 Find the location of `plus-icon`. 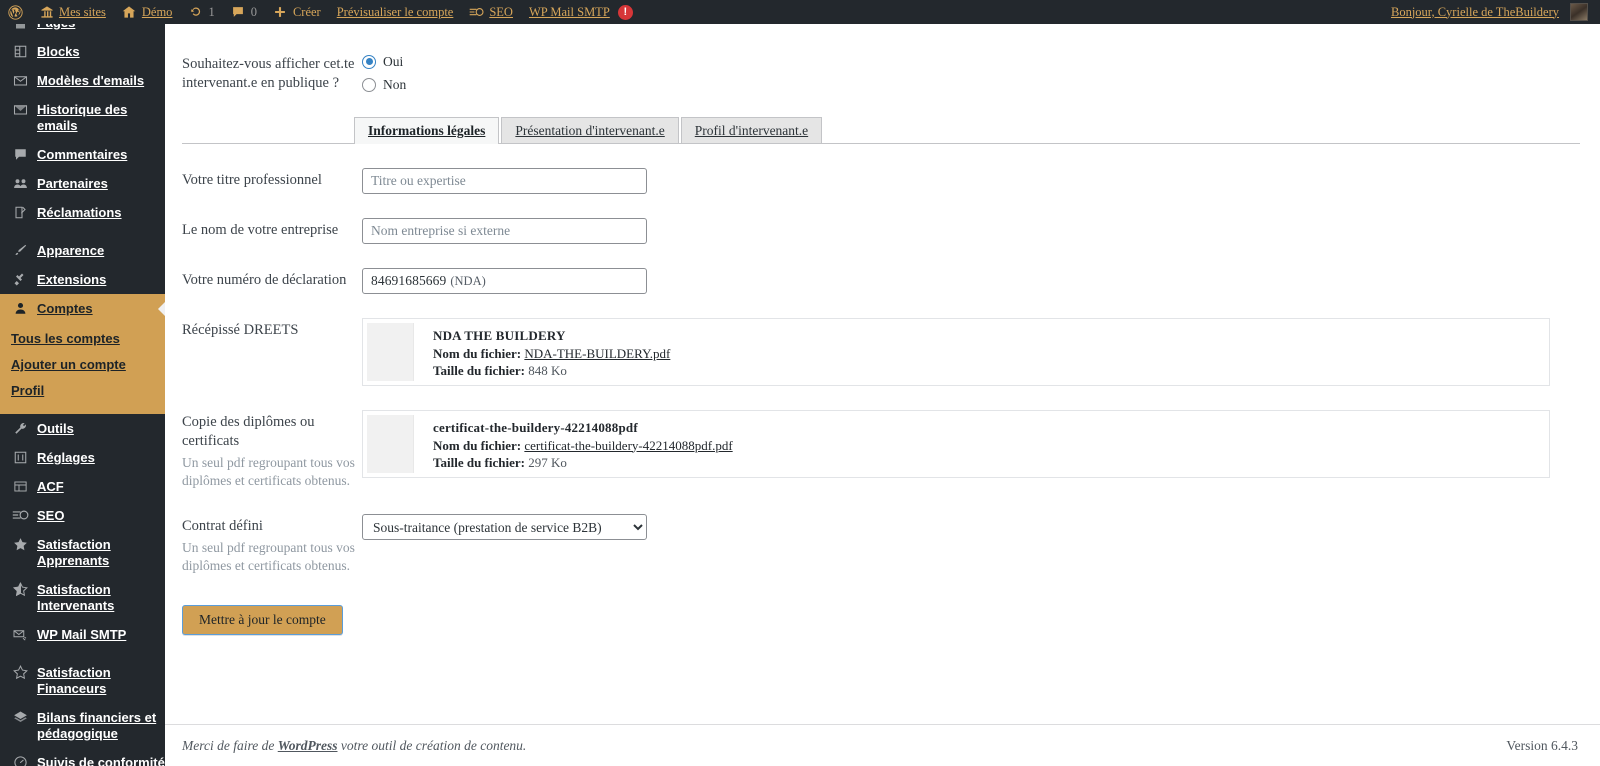

plus-icon is located at coordinates (280, 12).